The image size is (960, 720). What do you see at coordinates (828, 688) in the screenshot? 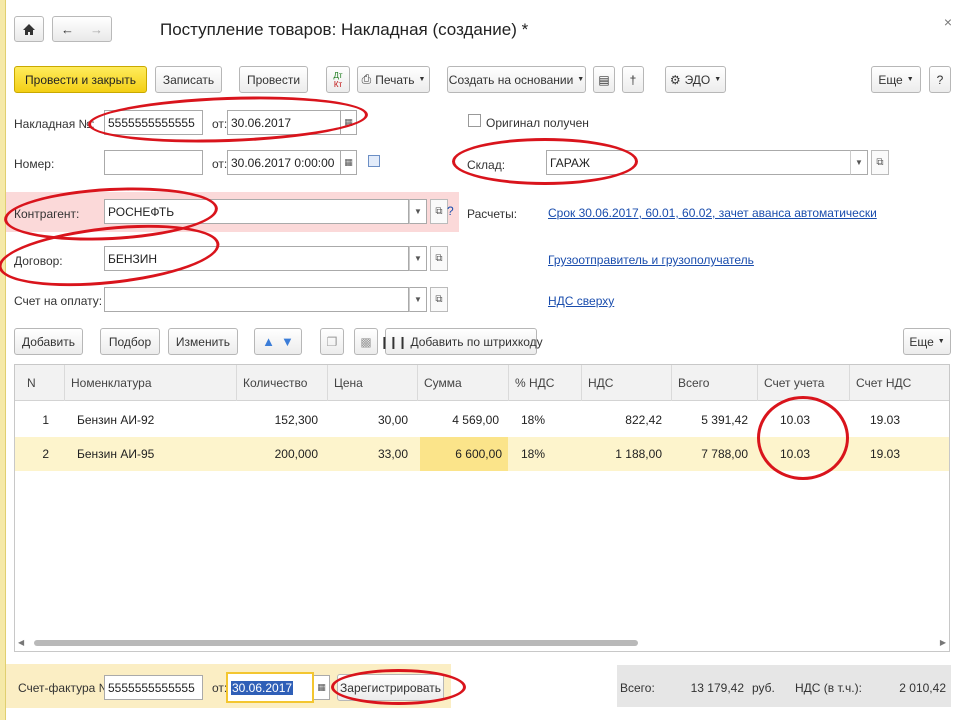
I see `vat-included-label: НДС (в т.ч.):` at bounding box center [828, 688].